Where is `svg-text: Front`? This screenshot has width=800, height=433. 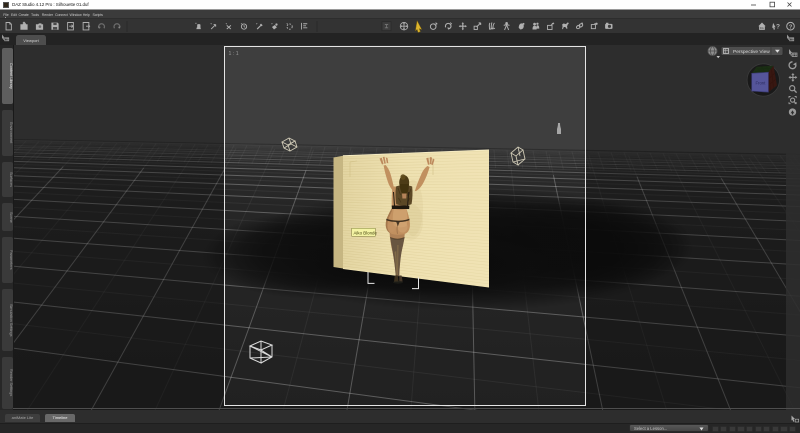
svg-text: Front is located at coordinates (761, 83).